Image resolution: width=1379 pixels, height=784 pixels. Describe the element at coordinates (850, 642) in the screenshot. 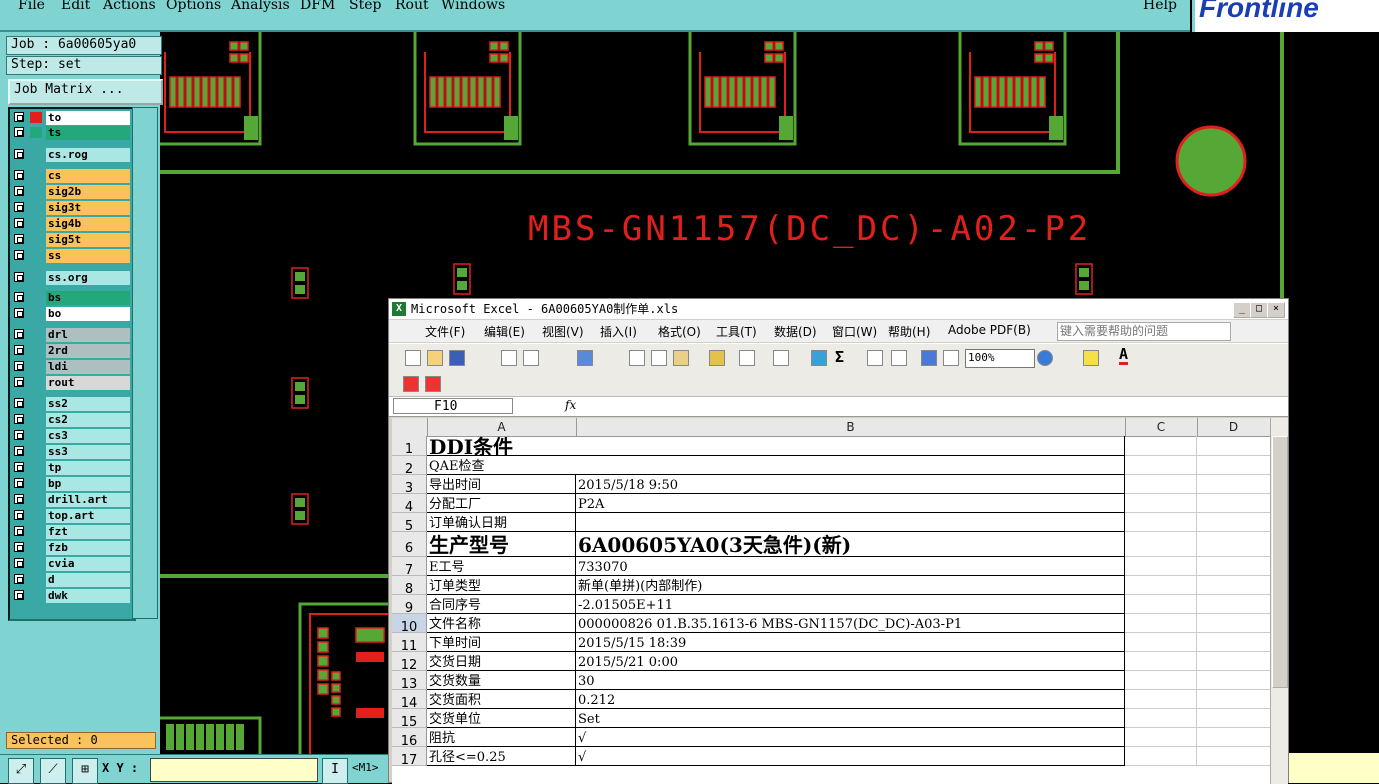

I see `cell-b: 2015/5/15 18:39` at that location.